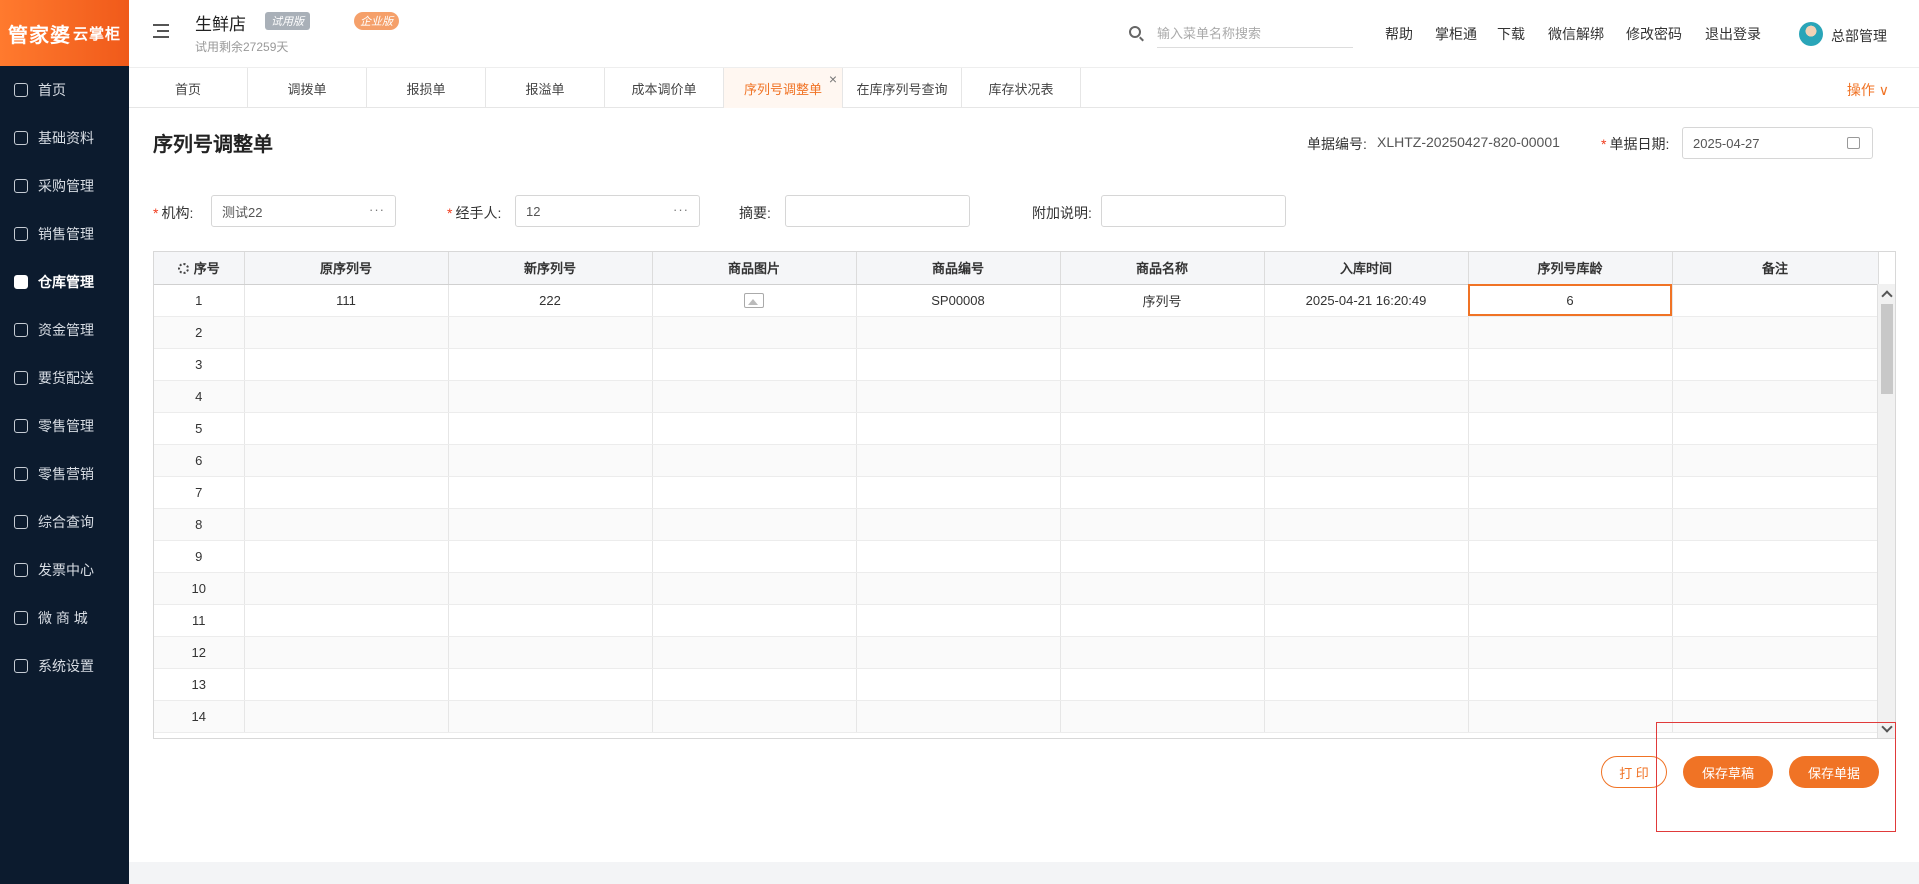  What do you see at coordinates (64, 234) in the screenshot?
I see `sidebar-item-sales: 销售管理` at bounding box center [64, 234].